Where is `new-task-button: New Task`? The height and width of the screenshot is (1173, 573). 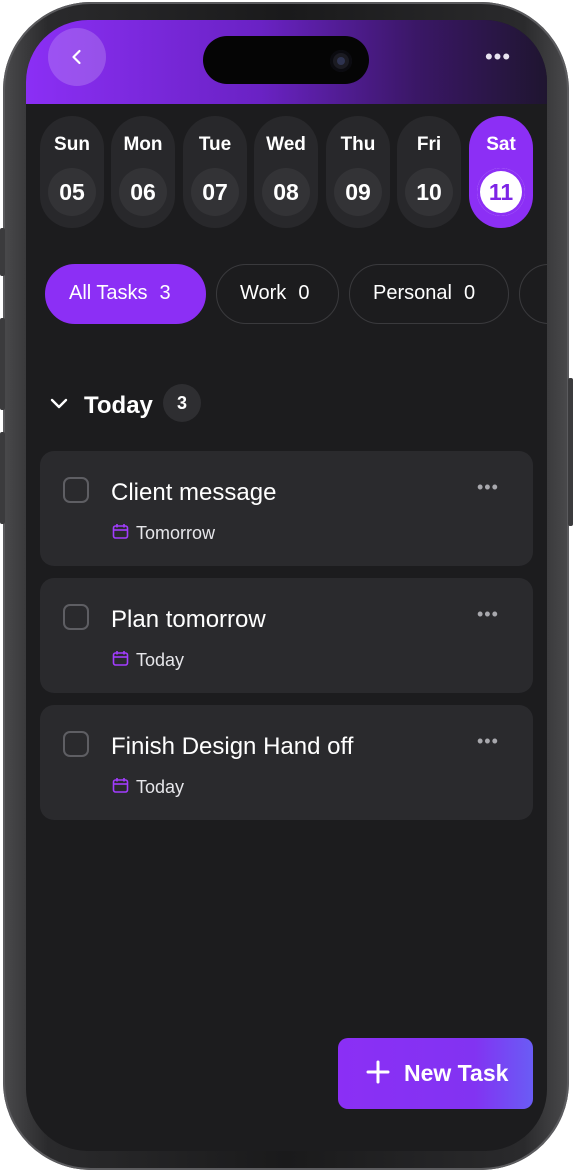
new-task-button: New Task is located at coordinates (435, 1073).